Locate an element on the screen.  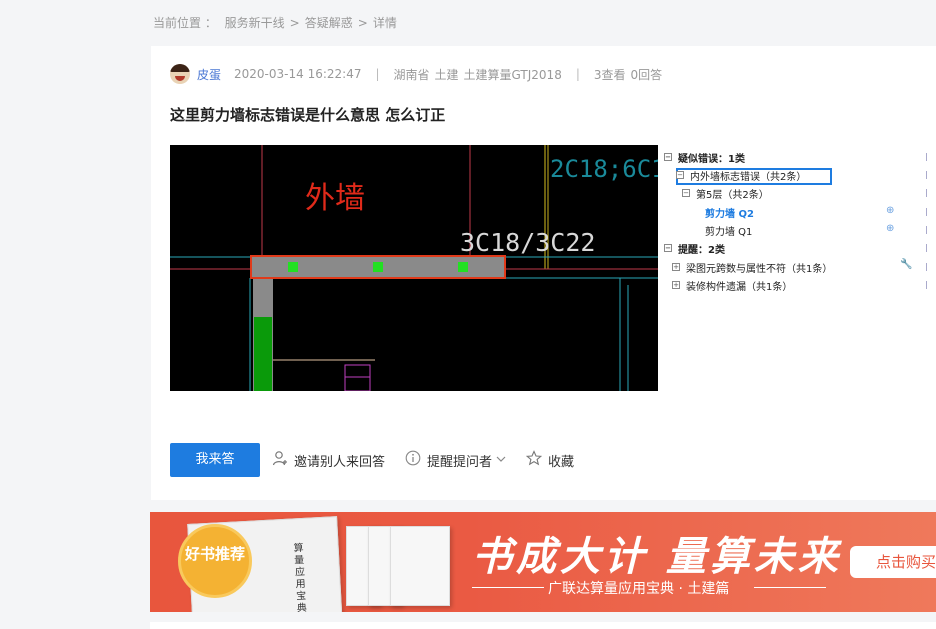
post-datetime: 2020-03-14 16:22:47 is located at coordinates (298, 74).